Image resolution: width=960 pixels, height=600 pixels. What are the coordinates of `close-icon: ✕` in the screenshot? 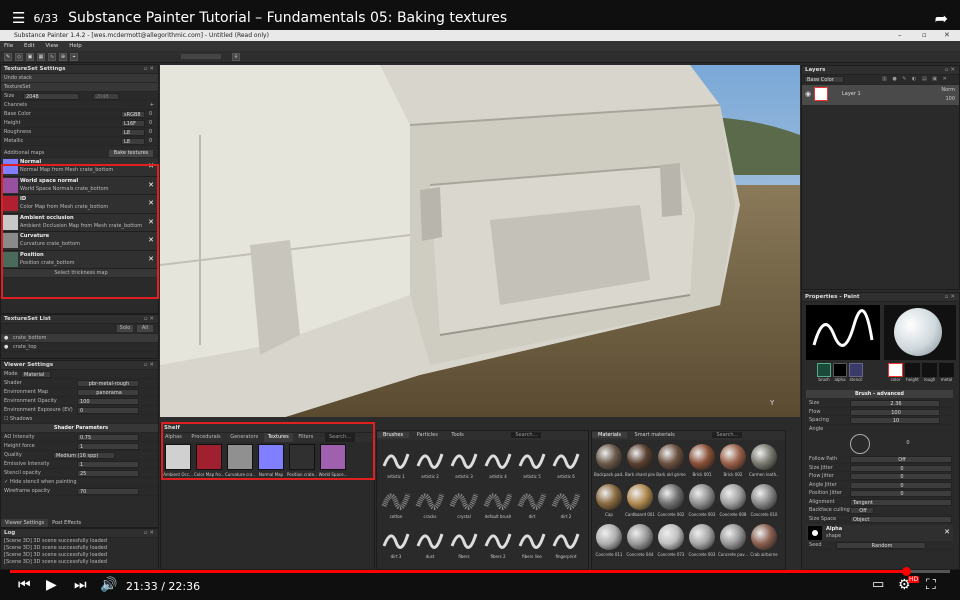 It's located at (947, 35).